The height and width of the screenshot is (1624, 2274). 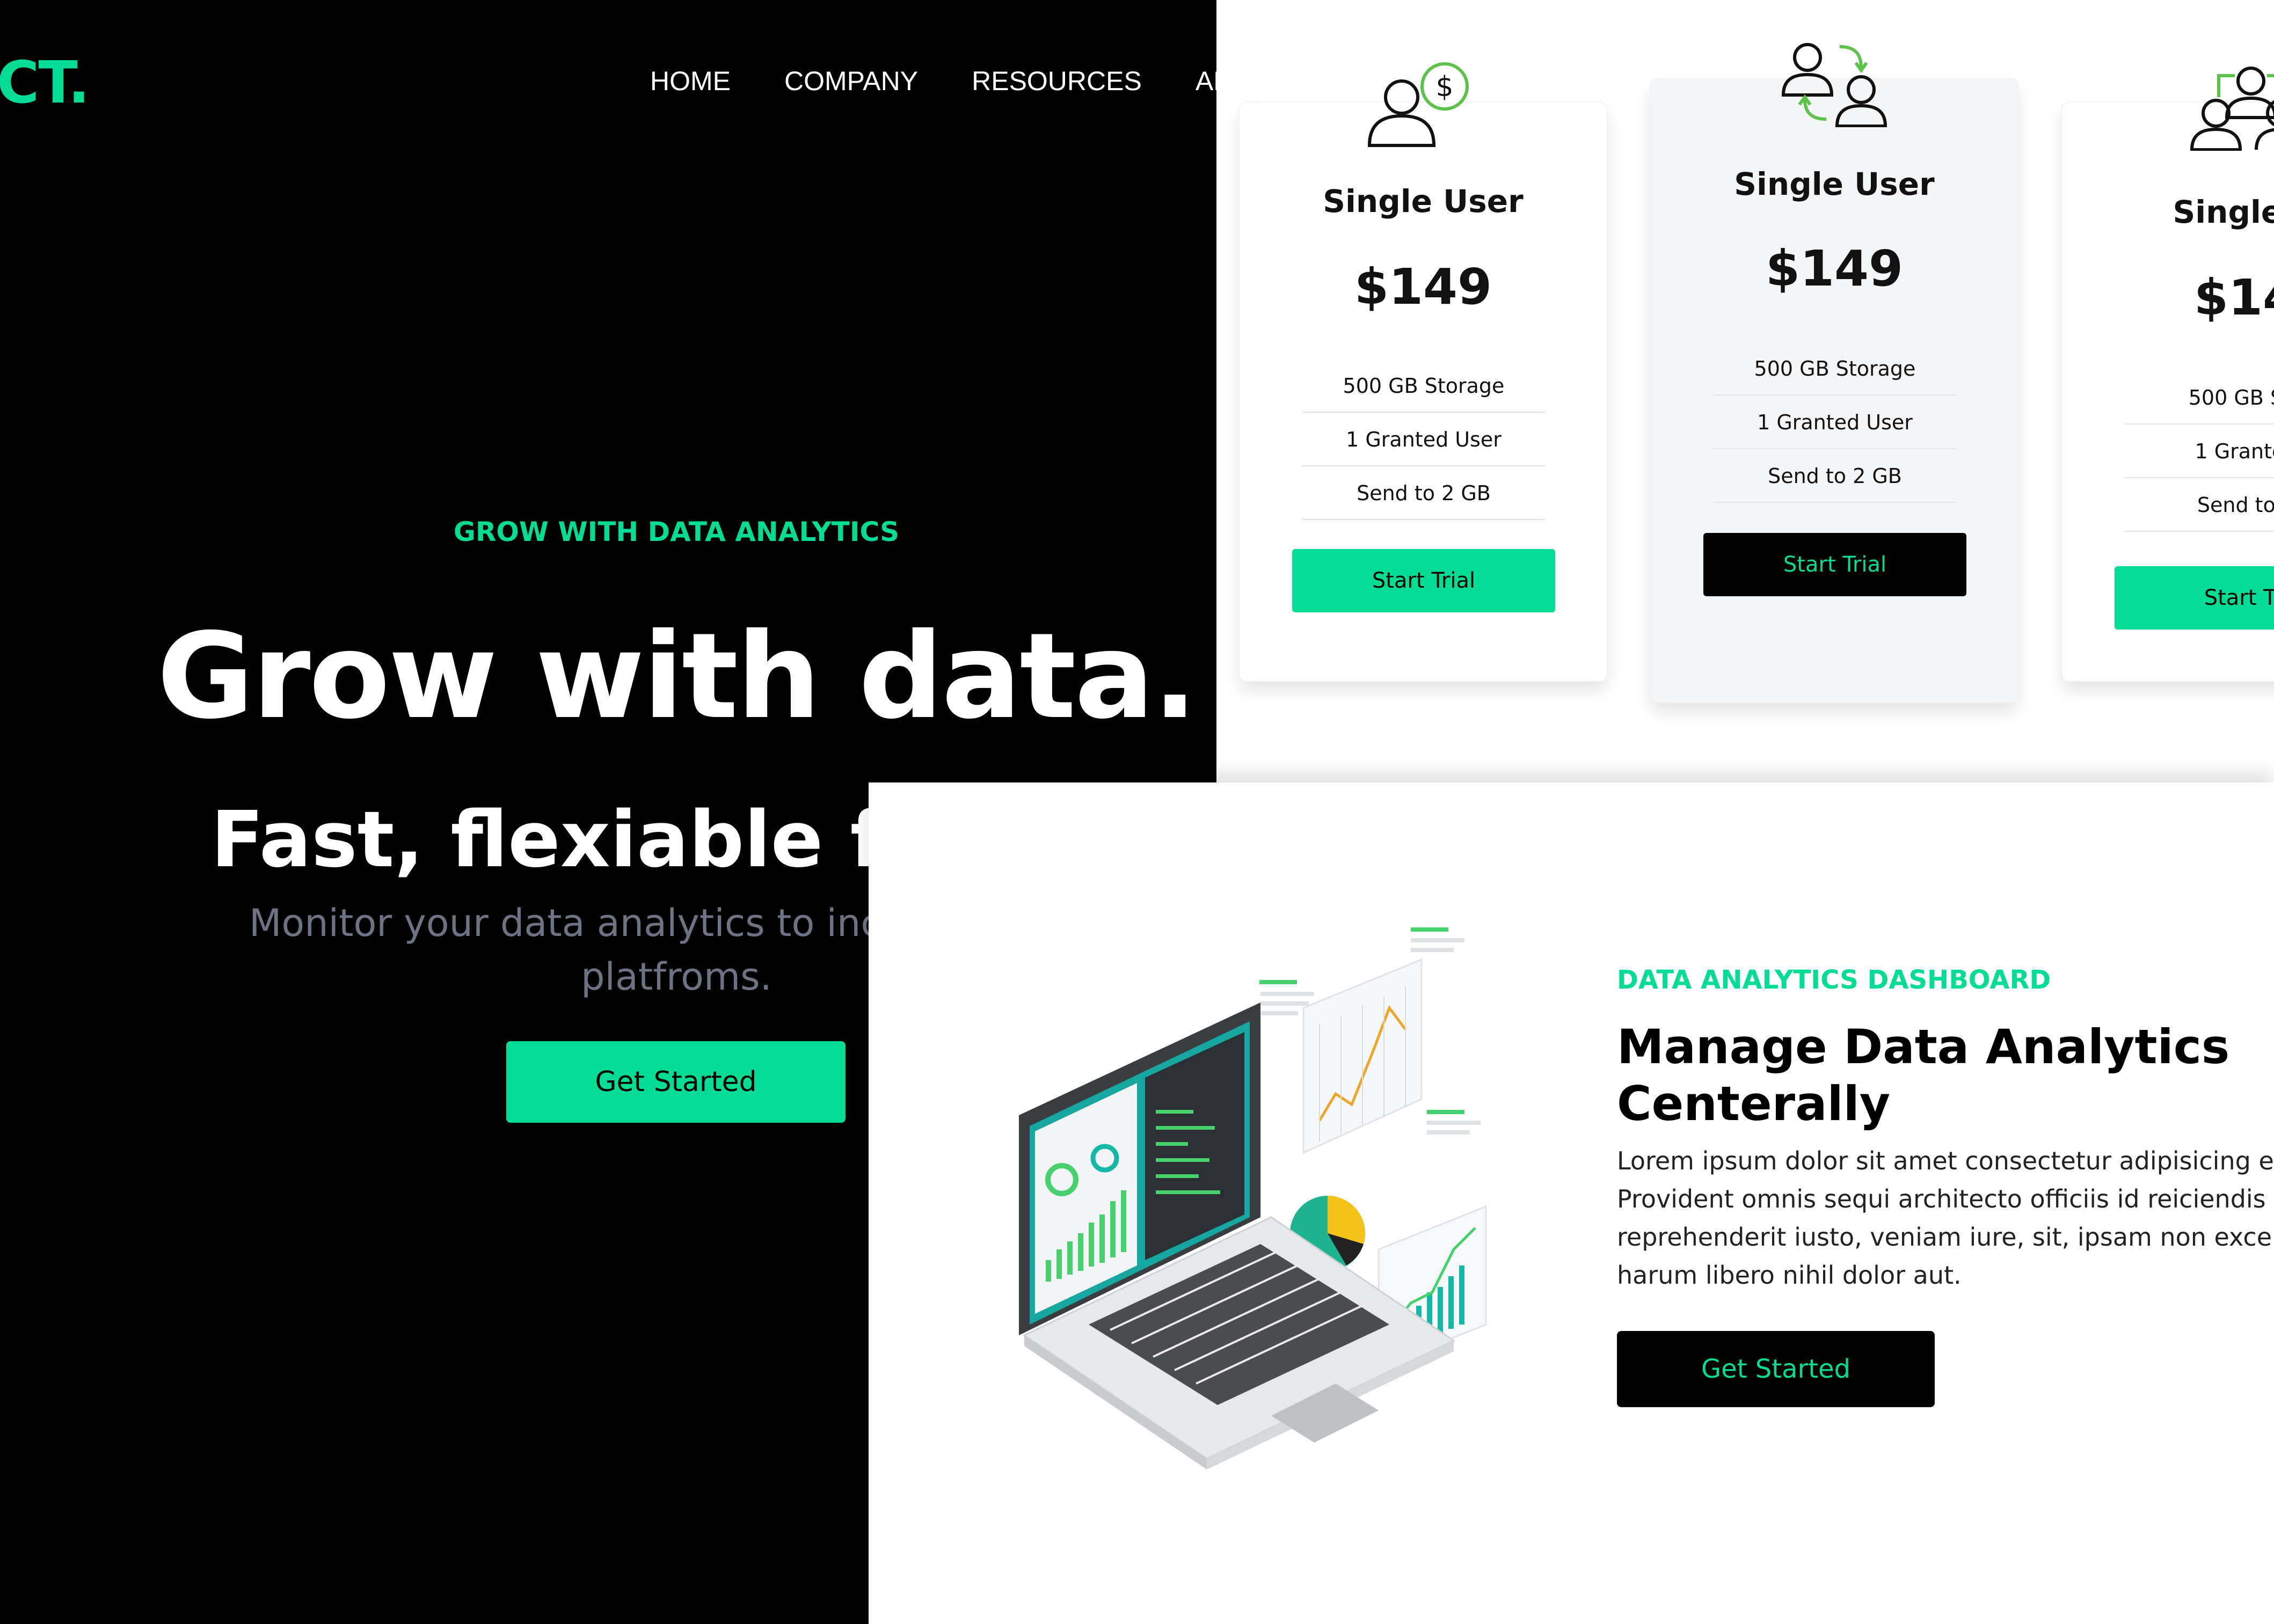 What do you see at coordinates (1789, 1275) in the screenshot?
I see `dashboard-body-line: harum libero nihil dolor aut.` at bounding box center [1789, 1275].